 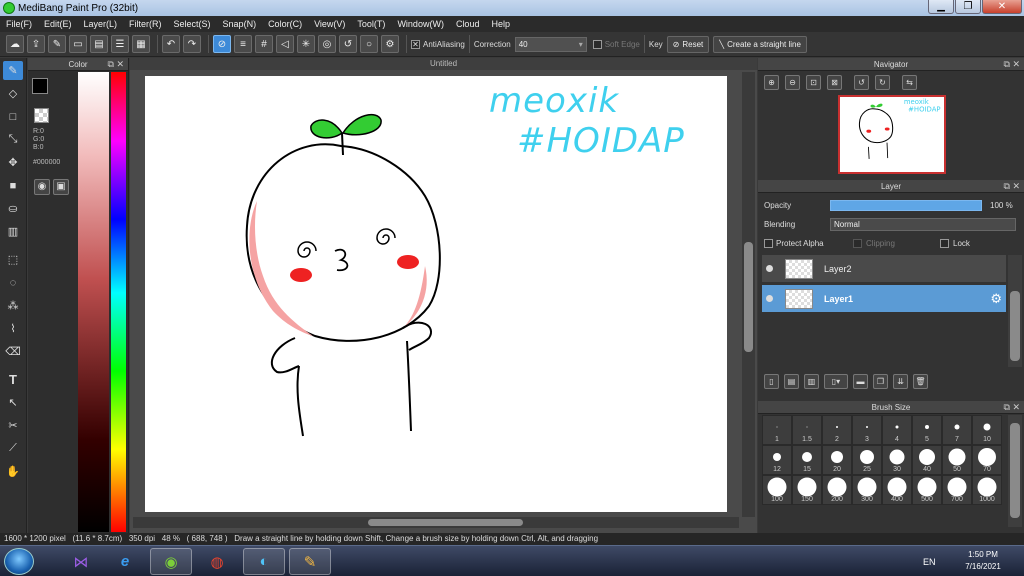 What do you see at coordinates (882, 82) in the screenshot?
I see `rotate-right-icon: ↻` at bounding box center [882, 82].